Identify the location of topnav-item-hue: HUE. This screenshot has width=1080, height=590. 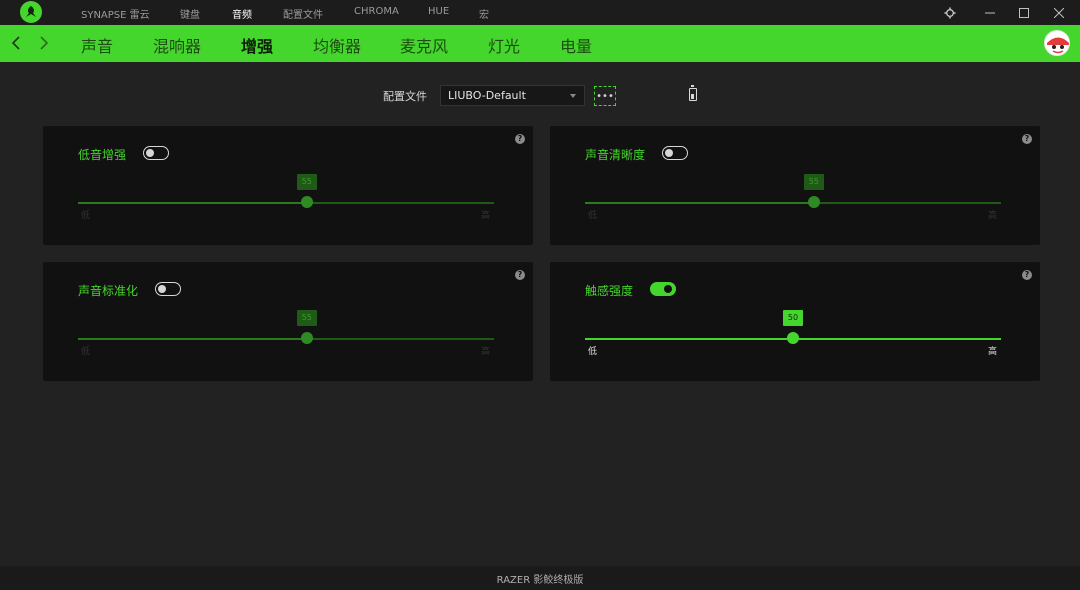
(438, 11).